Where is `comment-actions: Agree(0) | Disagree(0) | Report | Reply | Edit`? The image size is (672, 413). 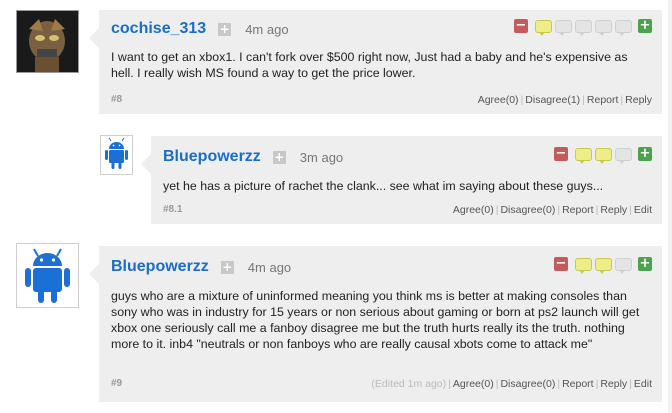
comment-actions: Agree(0) | Disagree(0) | Report | Reply | Edit is located at coordinates (552, 210).